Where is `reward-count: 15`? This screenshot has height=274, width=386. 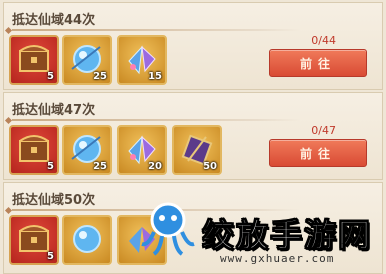 reward-count: 15 is located at coordinates (155, 76).